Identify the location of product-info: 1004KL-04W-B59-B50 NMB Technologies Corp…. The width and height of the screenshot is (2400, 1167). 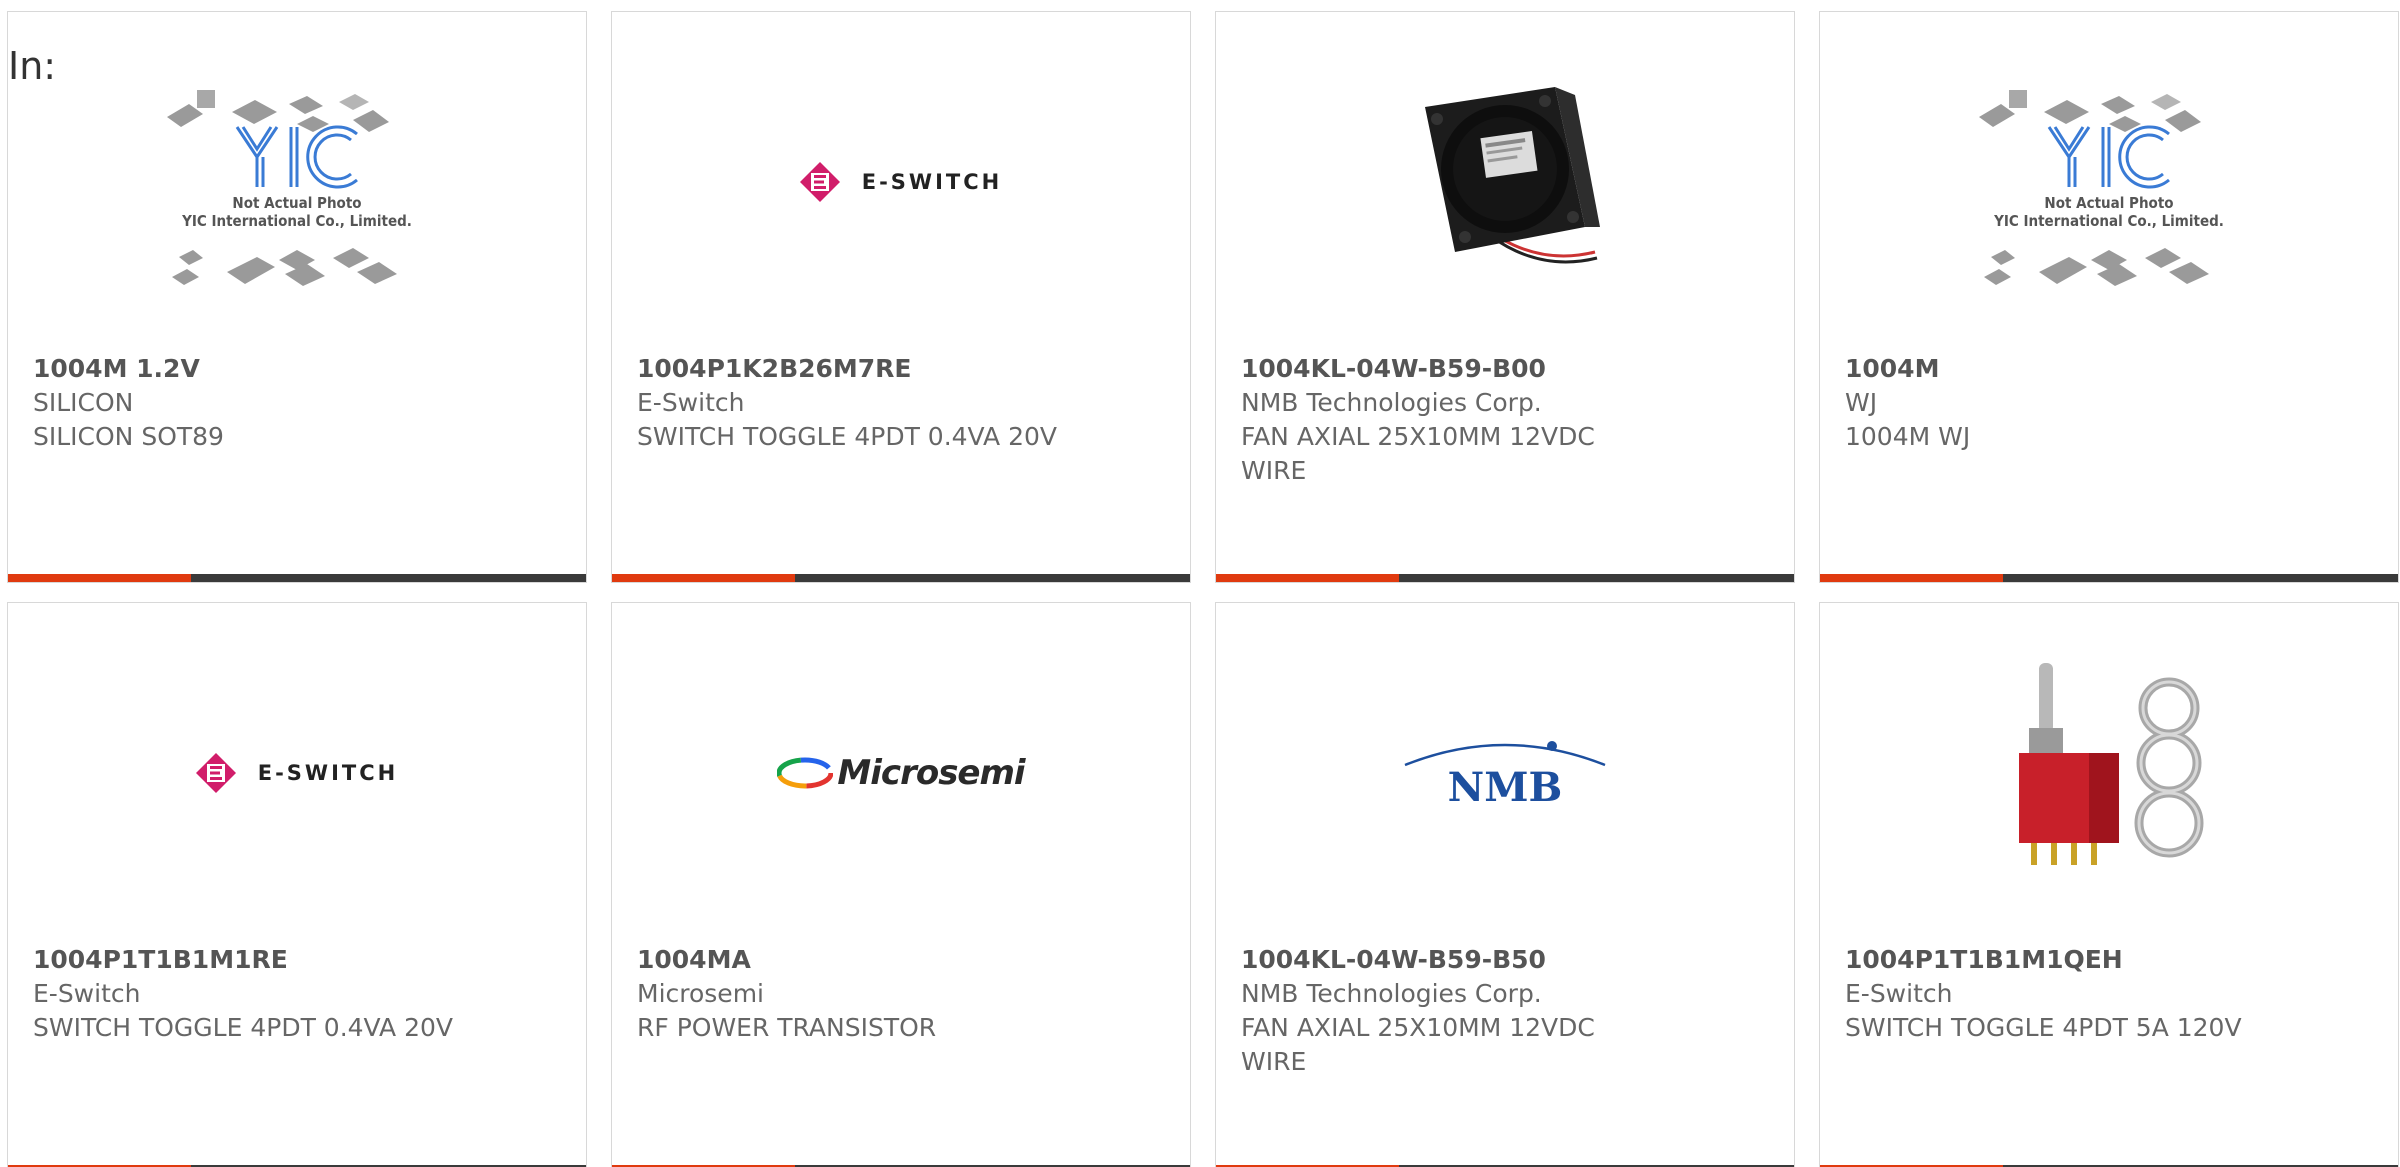
(1451, 1011).